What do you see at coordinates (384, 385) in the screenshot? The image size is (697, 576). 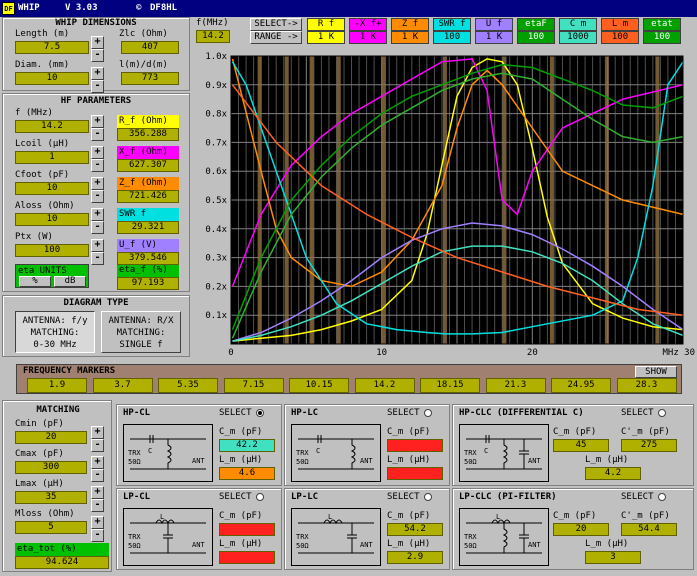 I see `frequency-marker: 14.2` at bounding box center [384, 385].